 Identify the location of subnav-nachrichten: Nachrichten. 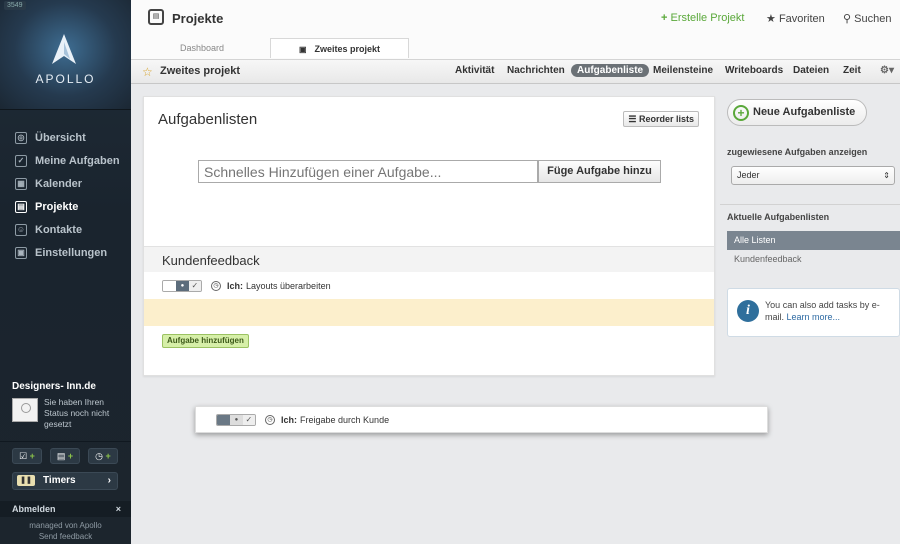
(536, 70).